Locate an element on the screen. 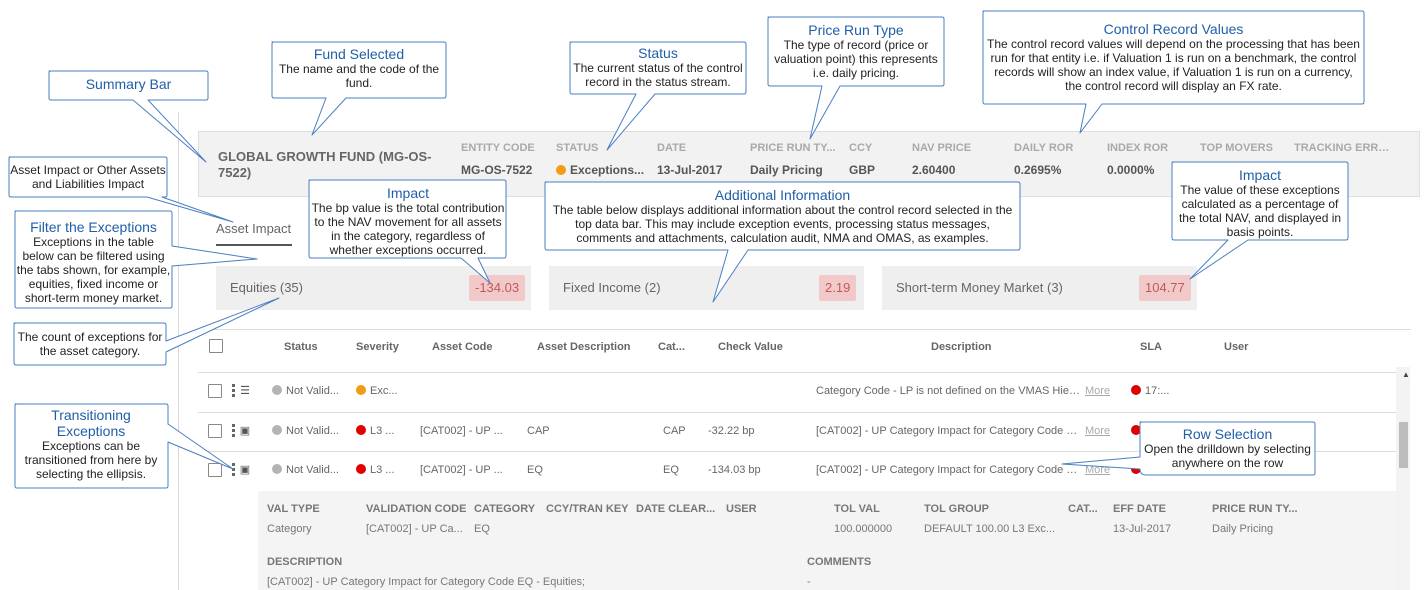 The image size is (1425, 590). category-card-money-market: Short-term Money Market (3) 104.77 is located at coordinates (1039, 288).